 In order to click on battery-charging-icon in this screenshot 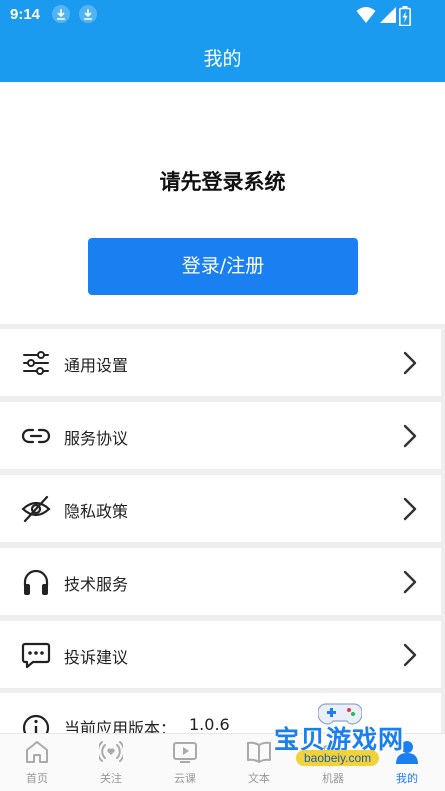, I will do `click(405, 16)`.